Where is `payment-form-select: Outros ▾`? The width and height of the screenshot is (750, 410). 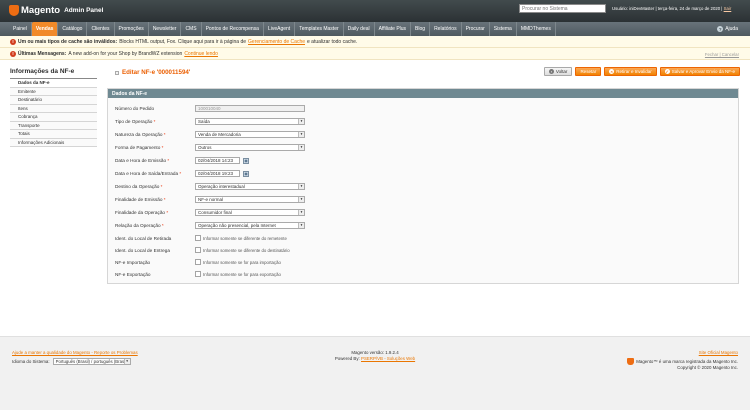 payment-form-select: Outros ▾ is located at coordinates (250, 147).